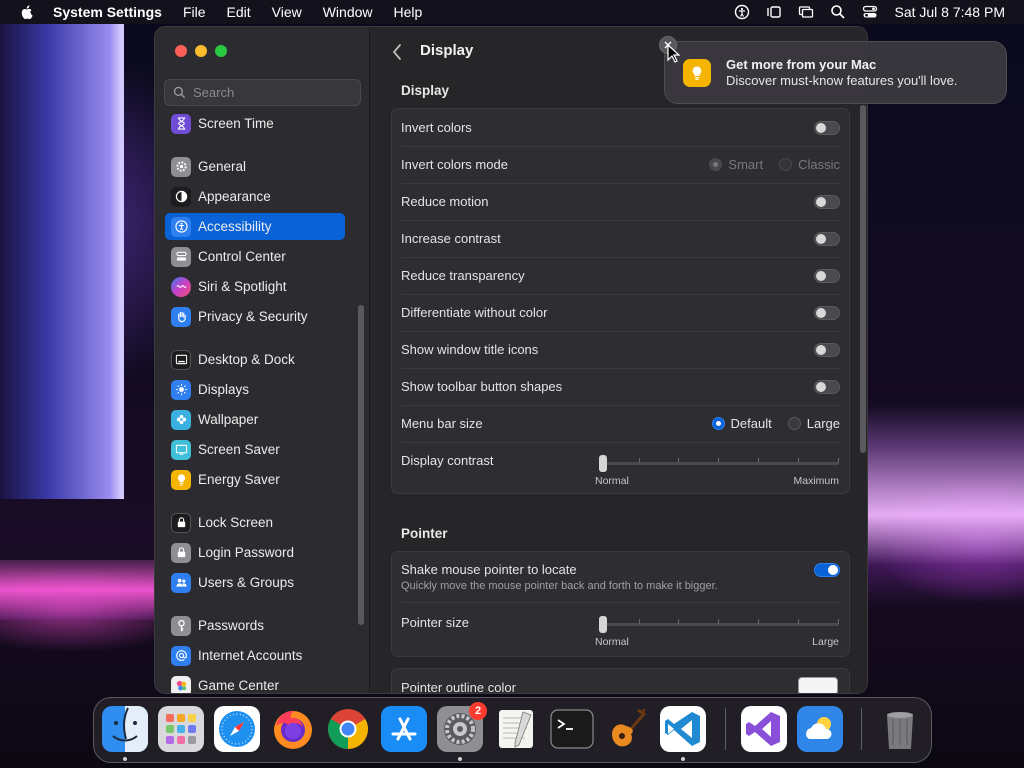 The width and height of the screenshot is (1024, 768). What do you see at coordinates (255, 316) in the screenshot?
I see `sidebar-item-privacy-security: Privacy & Security` at bounding box center [255, 316].